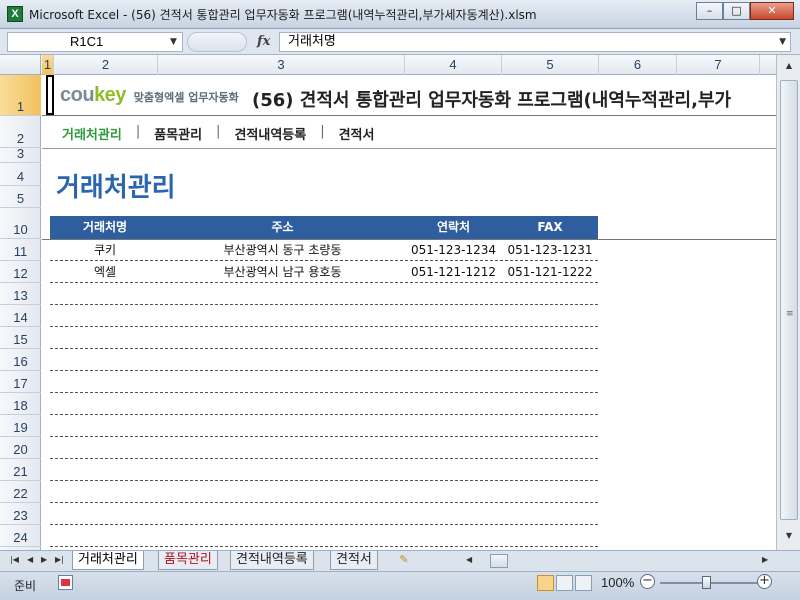 The image size is (800, 600). I want to click on row-header: 1, so click(20, 95).